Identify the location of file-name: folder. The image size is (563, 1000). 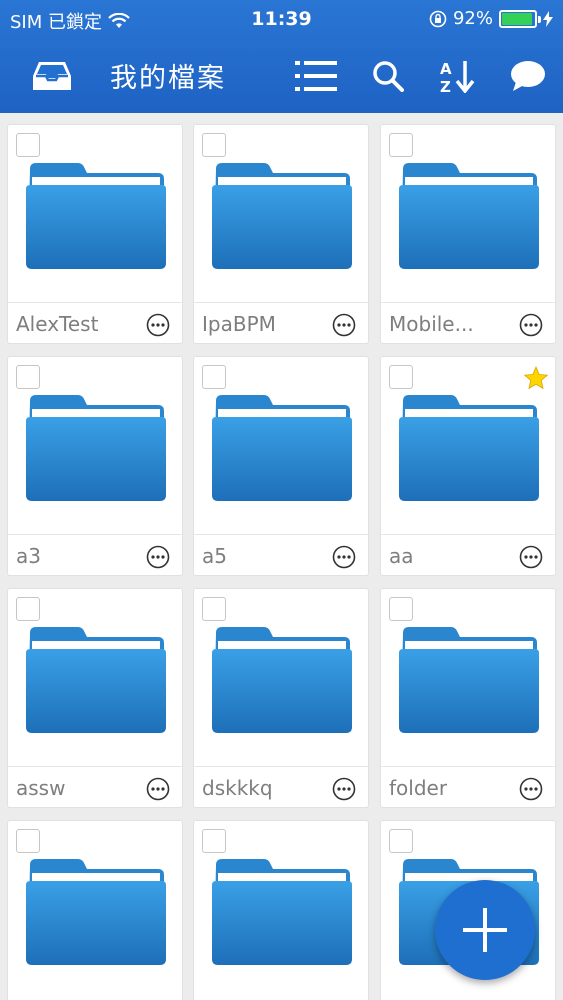
(418, 788).